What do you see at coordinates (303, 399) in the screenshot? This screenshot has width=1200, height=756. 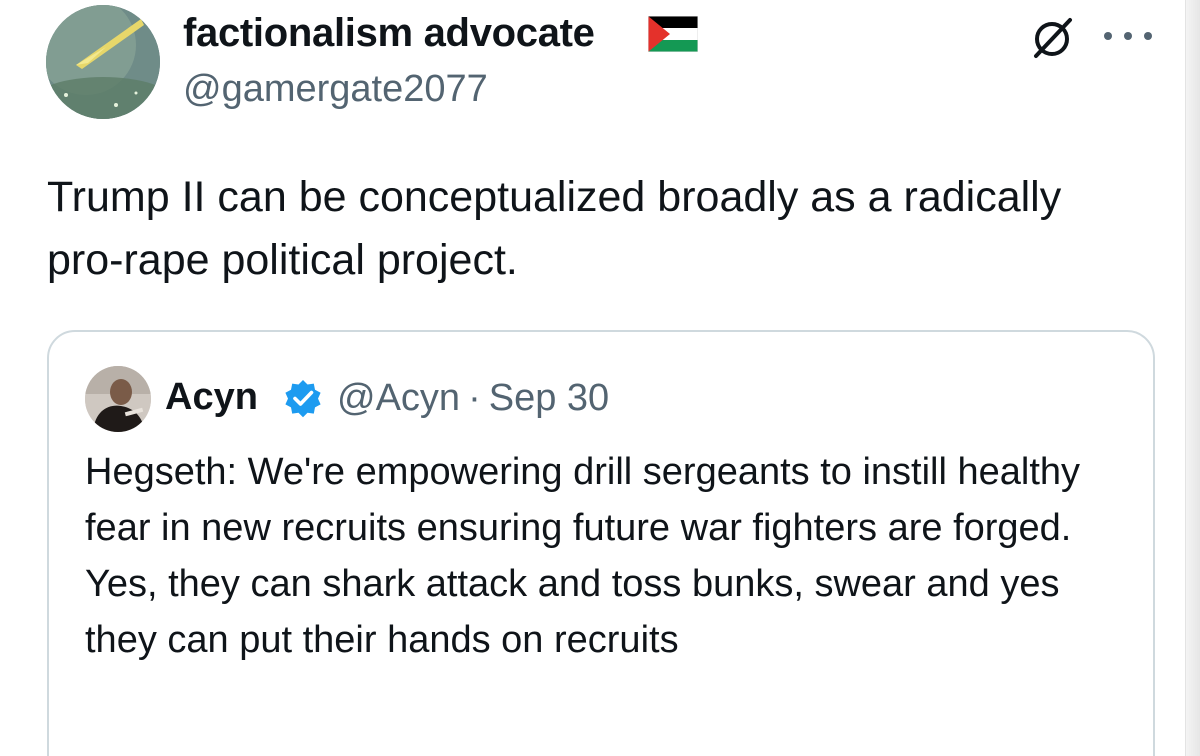 I see `verified-badge-icon` at bounding box center [303, 399].